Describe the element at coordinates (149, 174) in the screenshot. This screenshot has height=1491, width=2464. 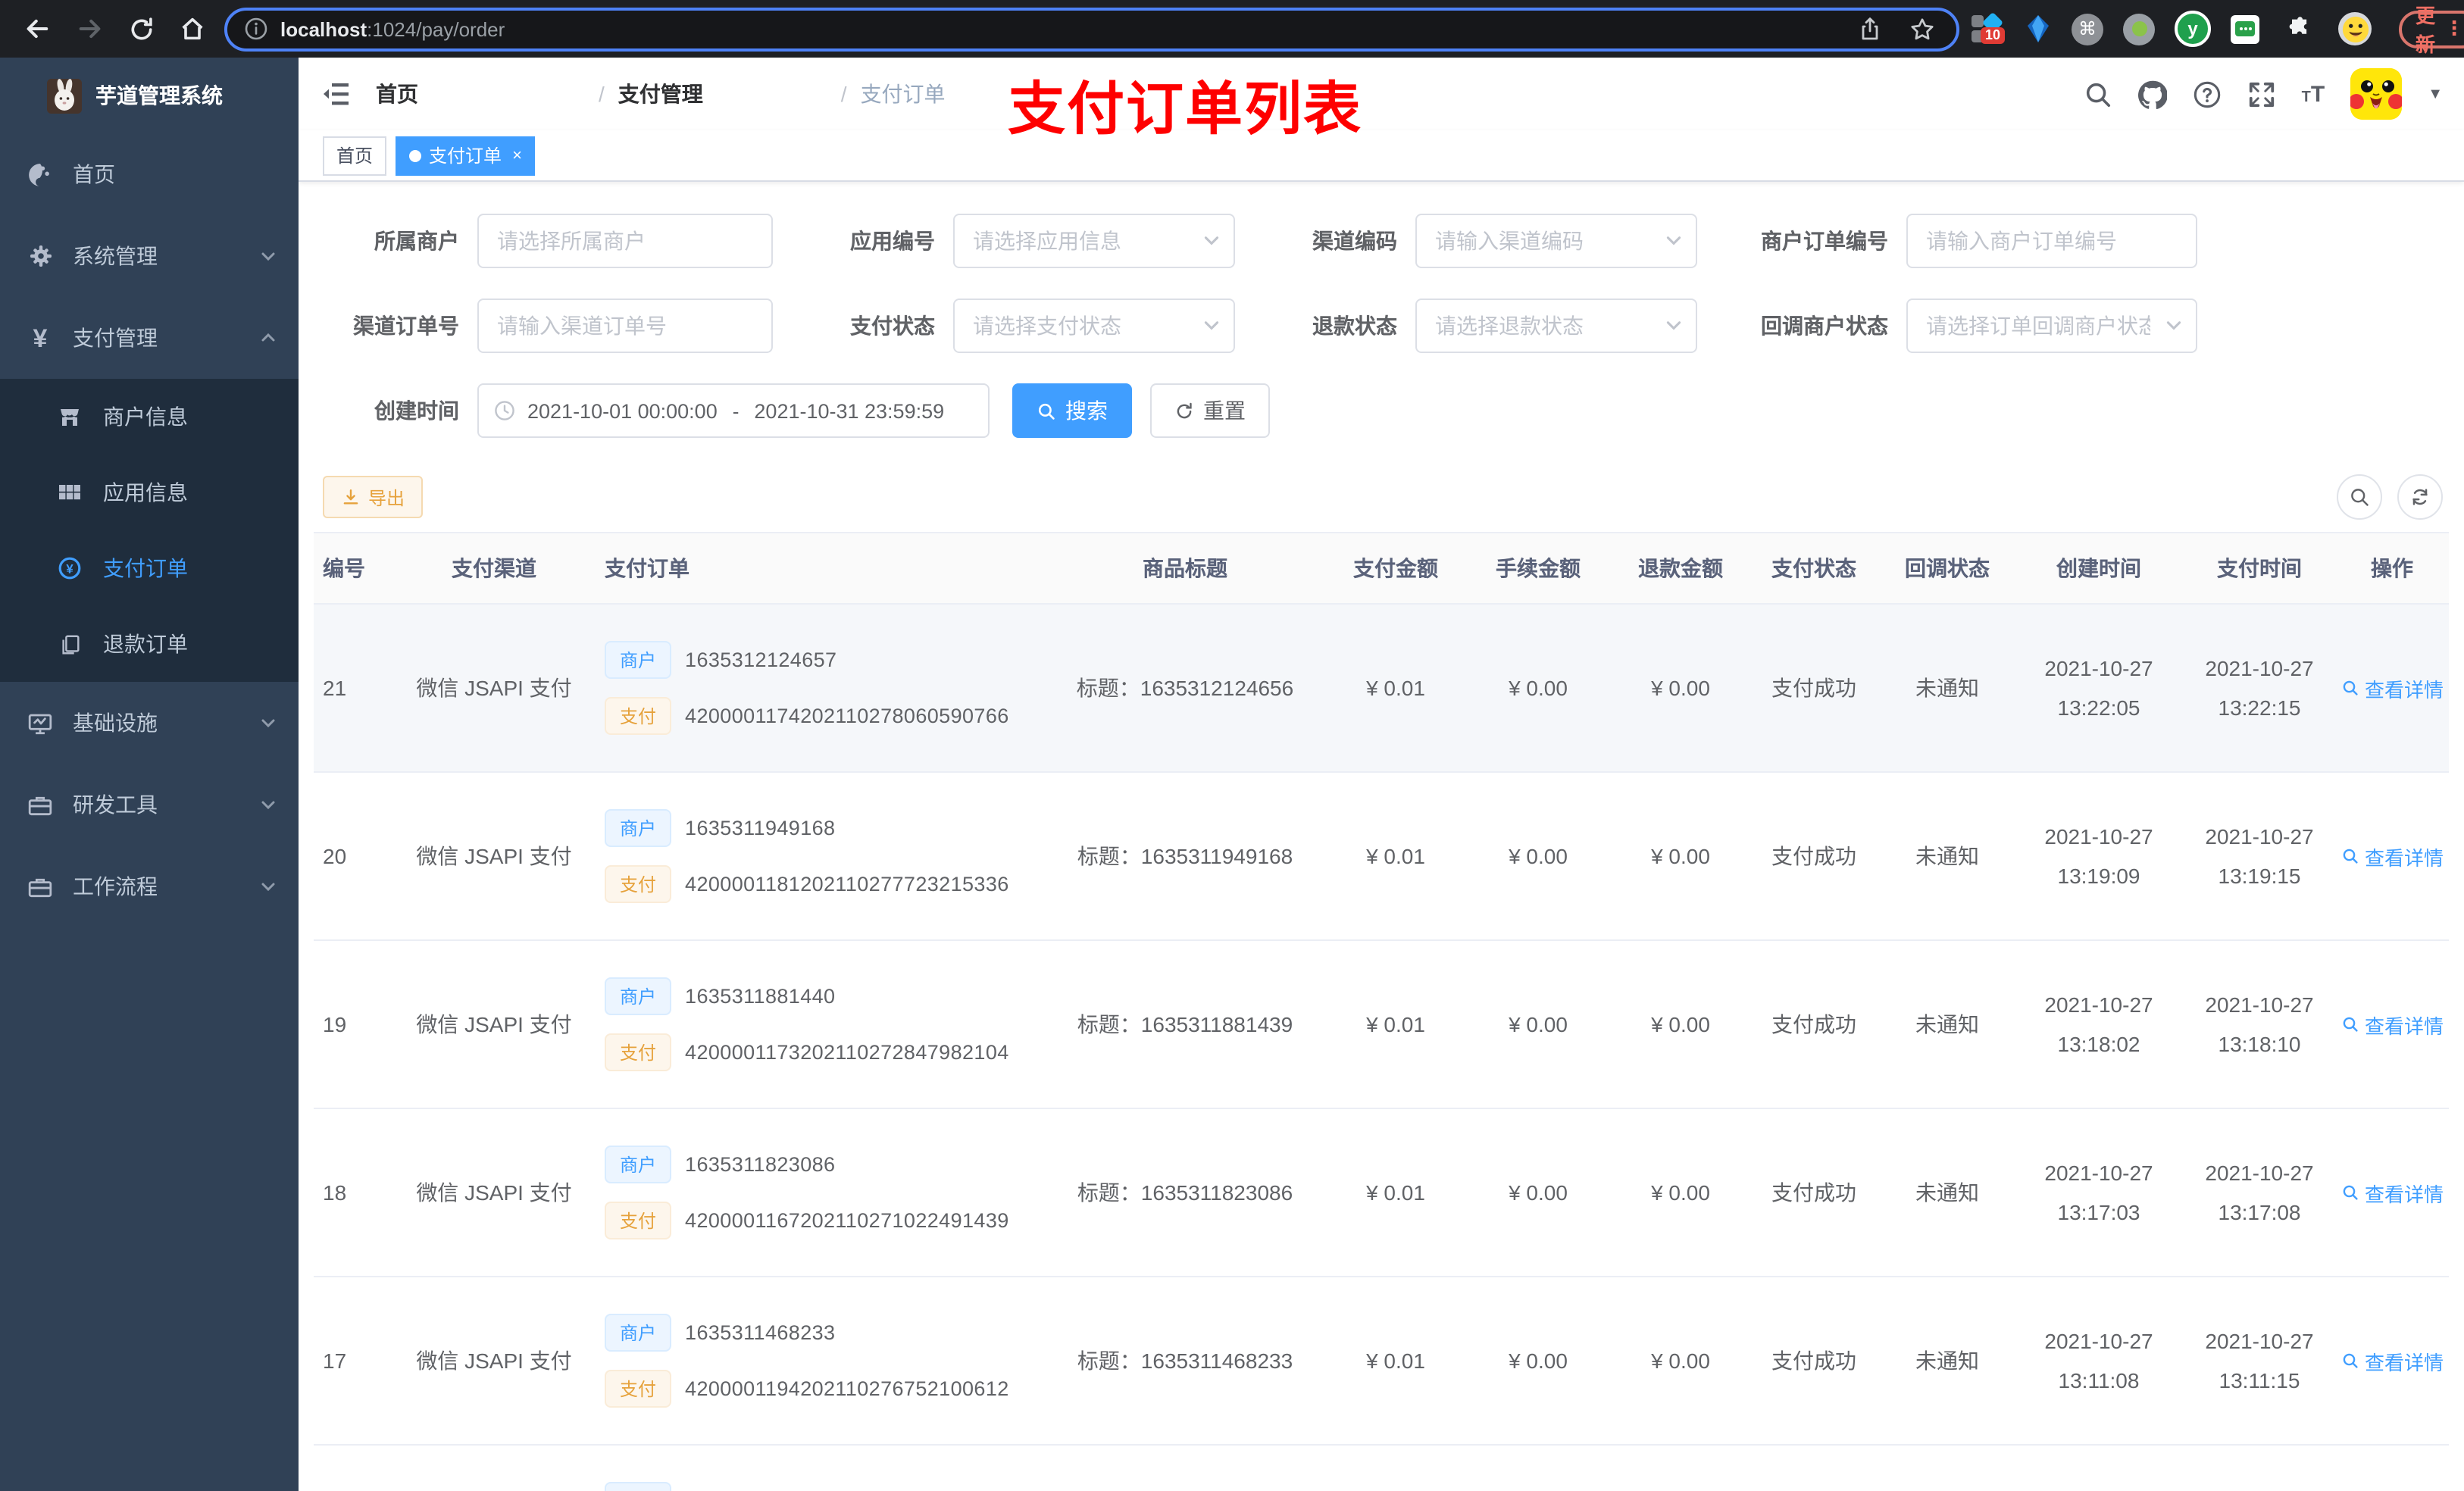
I see `sidebar-item-home: 首页` at that location.